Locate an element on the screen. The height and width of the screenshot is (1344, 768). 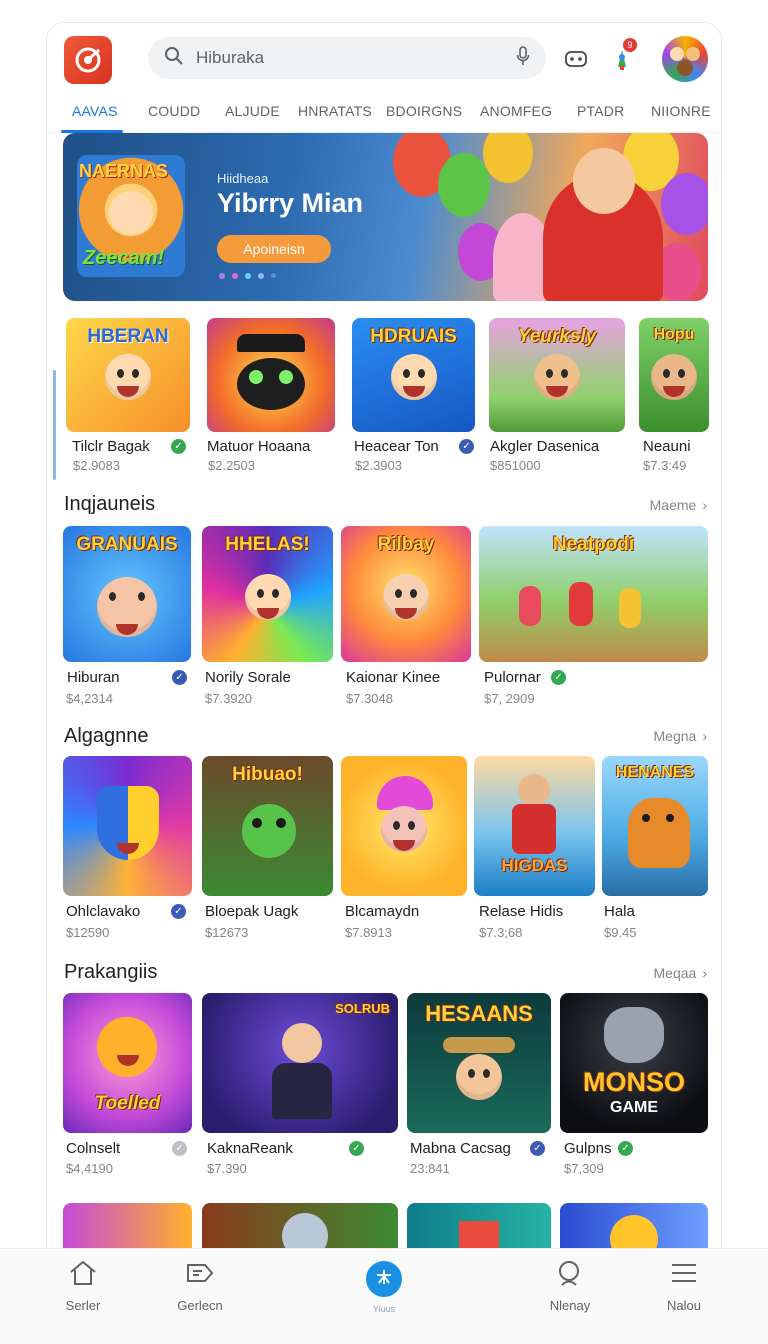
app-price: $7.3048 is located at coordinates (369, 698).